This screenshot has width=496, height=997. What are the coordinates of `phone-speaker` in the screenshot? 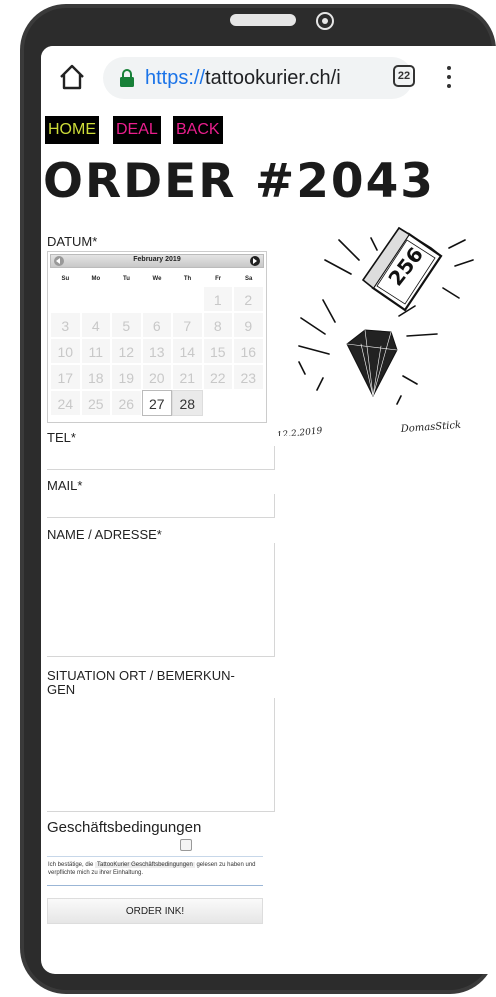 It's located at (263, 20).